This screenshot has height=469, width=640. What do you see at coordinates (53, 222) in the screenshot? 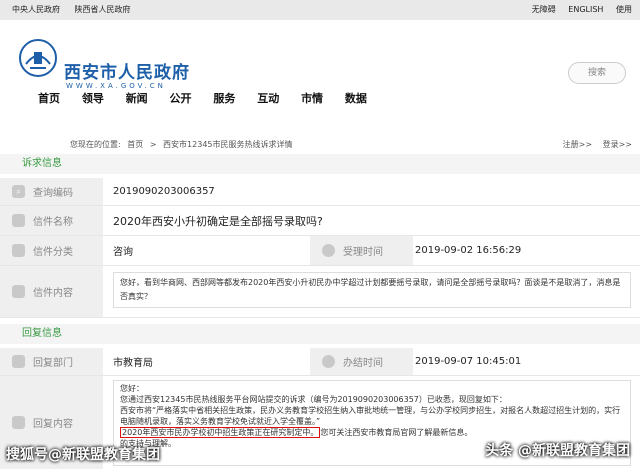
I see `letter-name-label: 信件名称` at bounding box center [53, 222].